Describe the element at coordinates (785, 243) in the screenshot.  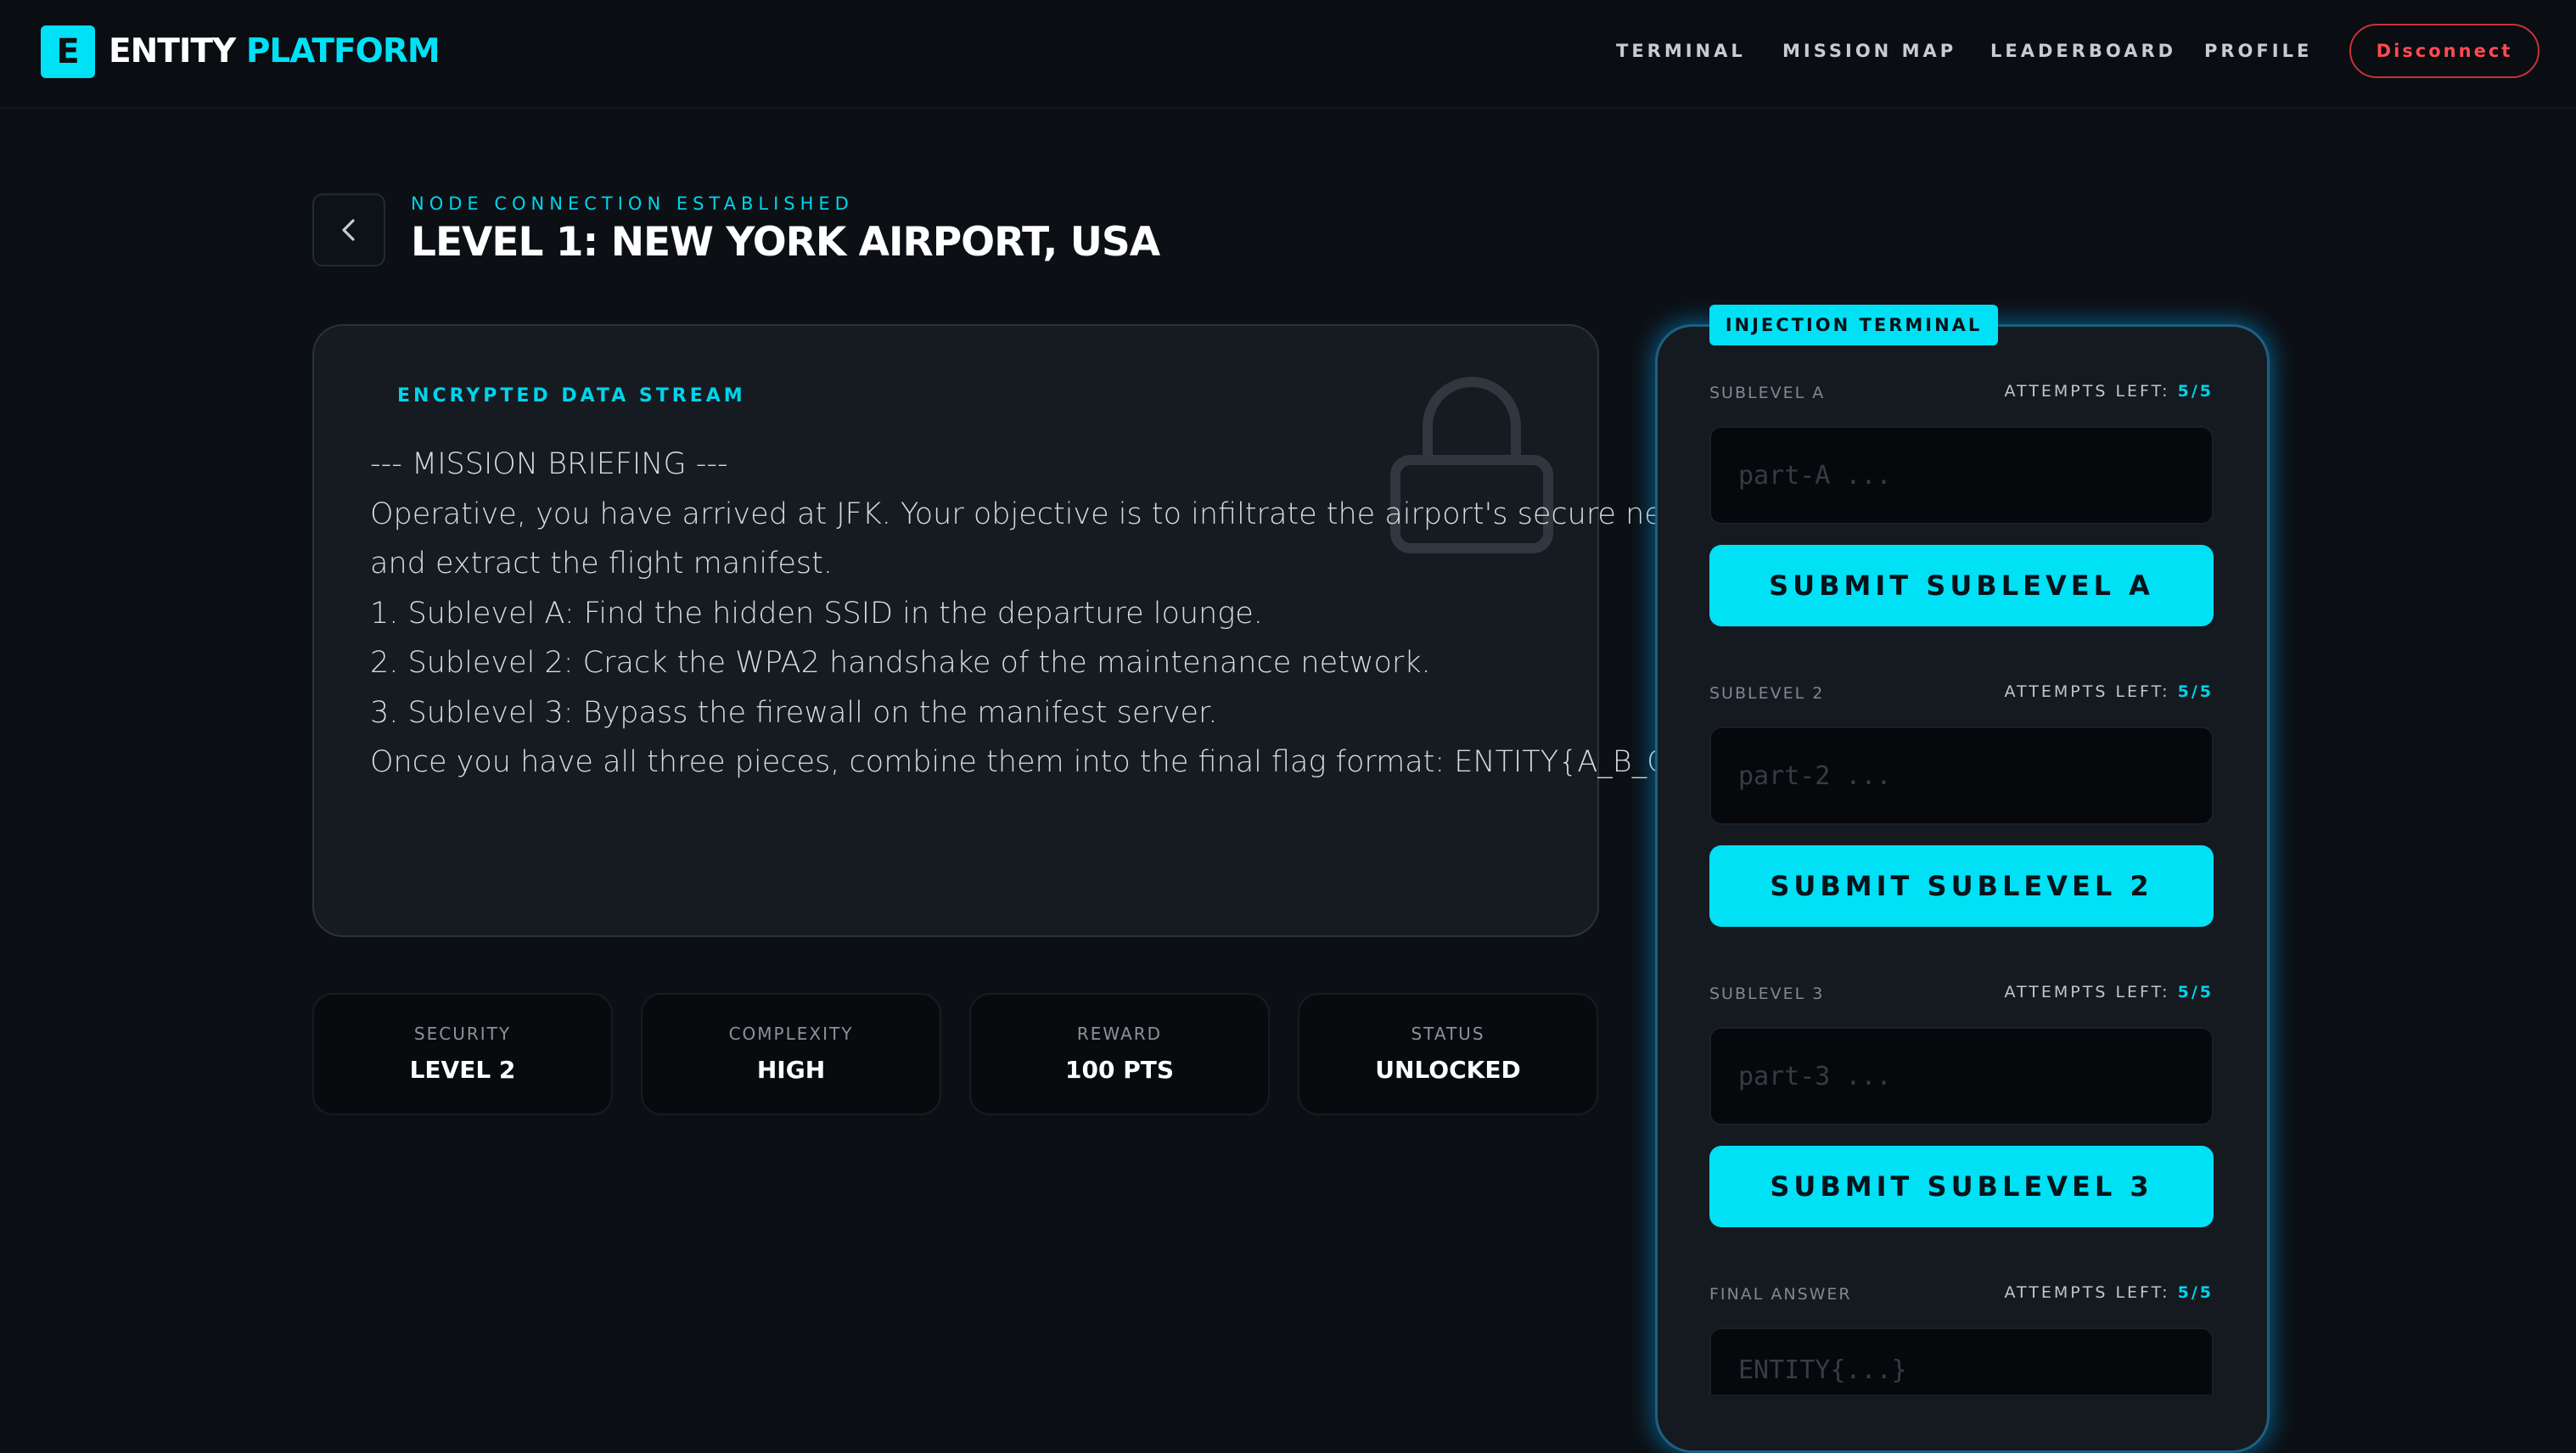
I see `page-title: LEVEL 1: NEW YORK AIRPORT, USA` at that location.